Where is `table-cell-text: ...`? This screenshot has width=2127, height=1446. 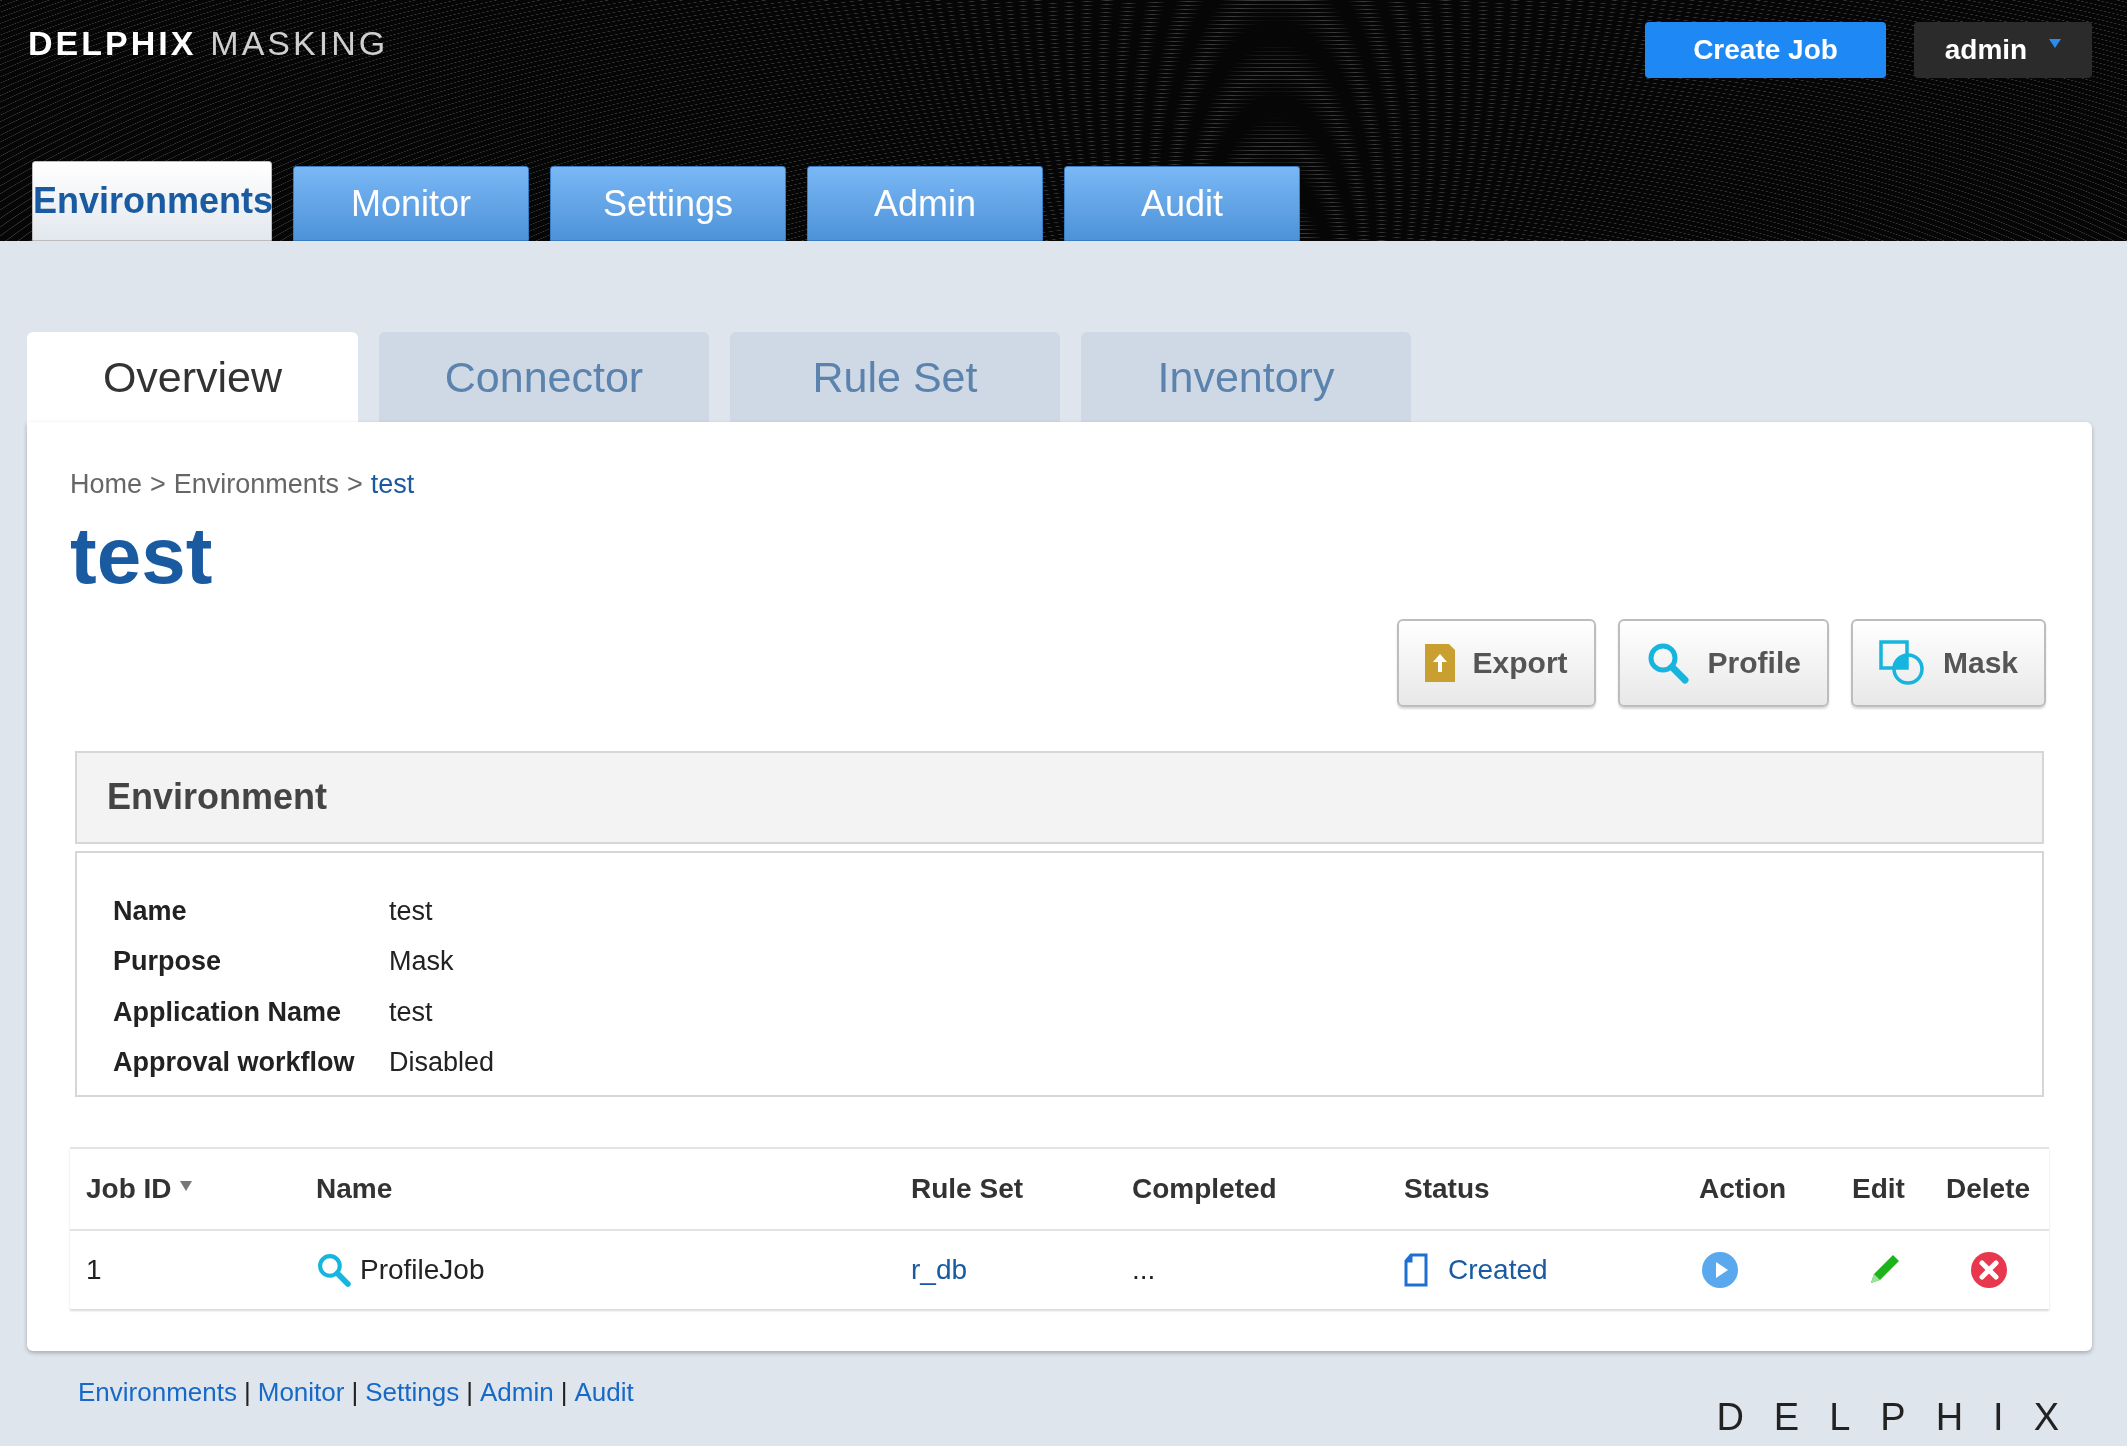 table-cell-text: ... is located at coordinates (1144, 1269).